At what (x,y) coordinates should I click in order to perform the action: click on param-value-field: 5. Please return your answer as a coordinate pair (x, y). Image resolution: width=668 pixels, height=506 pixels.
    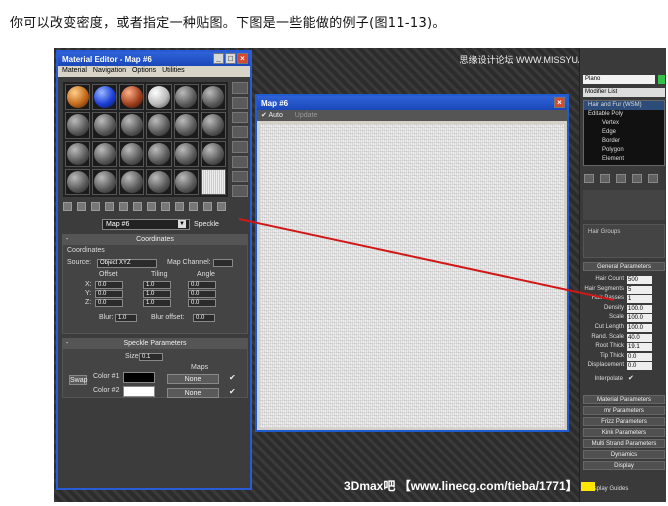
    Looking at the image, I should click on (639, 289).